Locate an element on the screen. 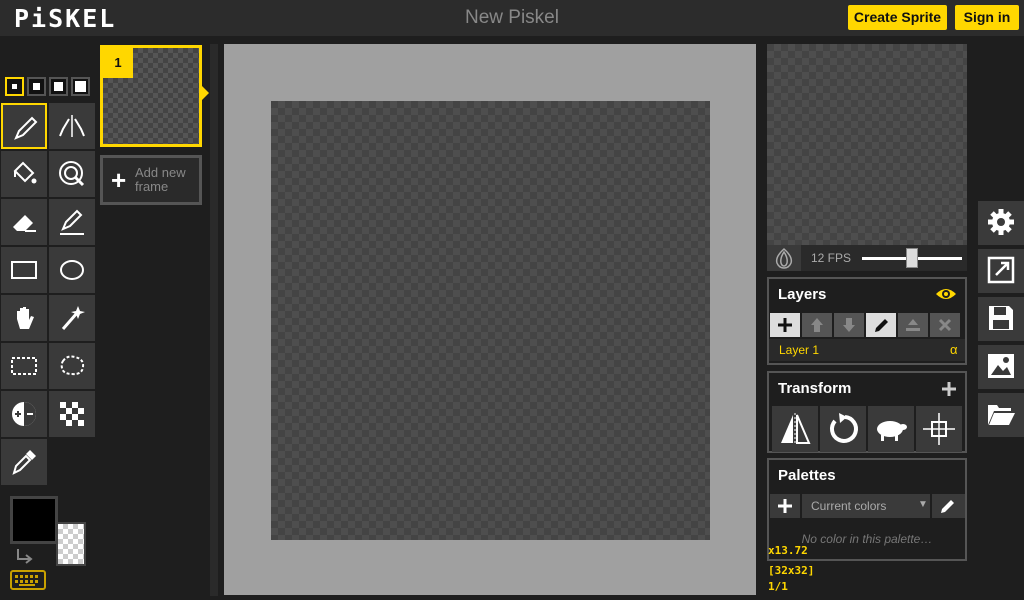 Image resolution: width=1024 pixels, height=600 pixels. import-button is located at coordinates (1001, 415).